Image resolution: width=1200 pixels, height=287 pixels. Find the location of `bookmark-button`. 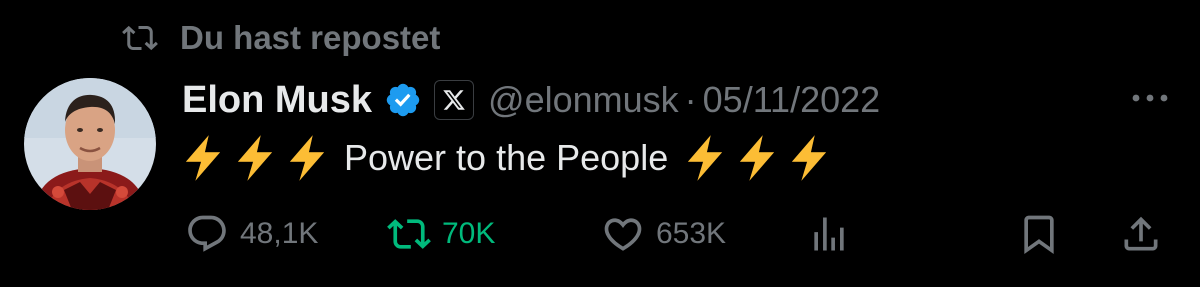

bookmark-button is located at coordinates (1044, 234).